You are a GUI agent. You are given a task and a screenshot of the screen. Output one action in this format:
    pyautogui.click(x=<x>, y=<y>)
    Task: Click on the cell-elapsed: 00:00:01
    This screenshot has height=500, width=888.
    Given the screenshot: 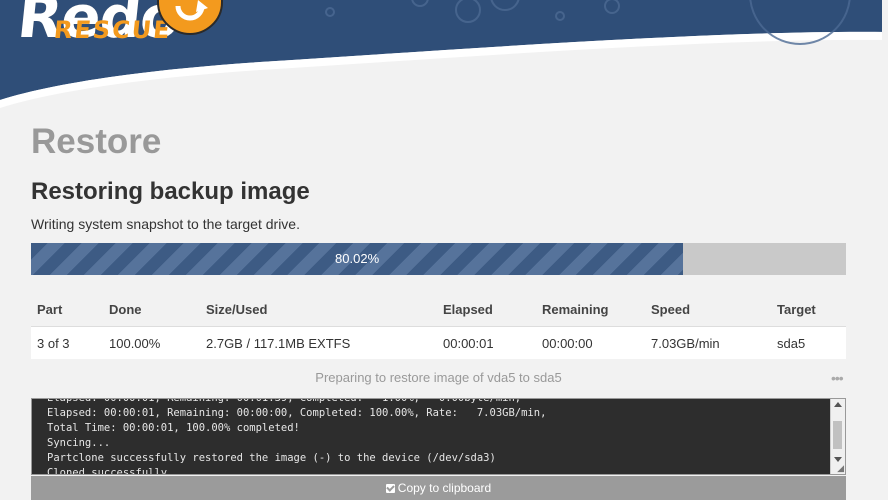 What is the action you would take?
    pyautogui.click(x=486, y=342)
    